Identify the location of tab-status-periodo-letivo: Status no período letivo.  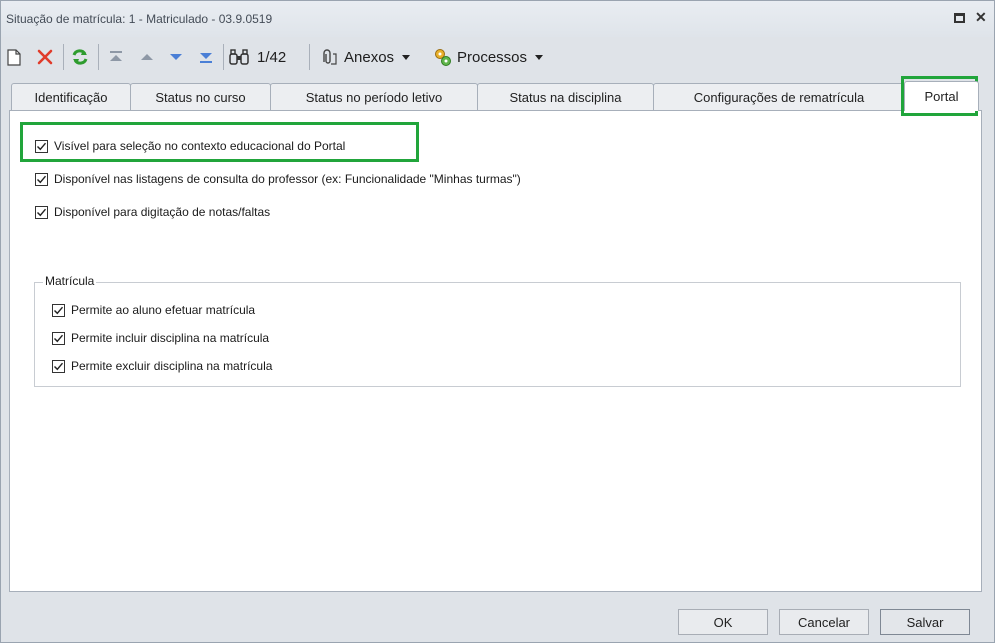
(374, 96).